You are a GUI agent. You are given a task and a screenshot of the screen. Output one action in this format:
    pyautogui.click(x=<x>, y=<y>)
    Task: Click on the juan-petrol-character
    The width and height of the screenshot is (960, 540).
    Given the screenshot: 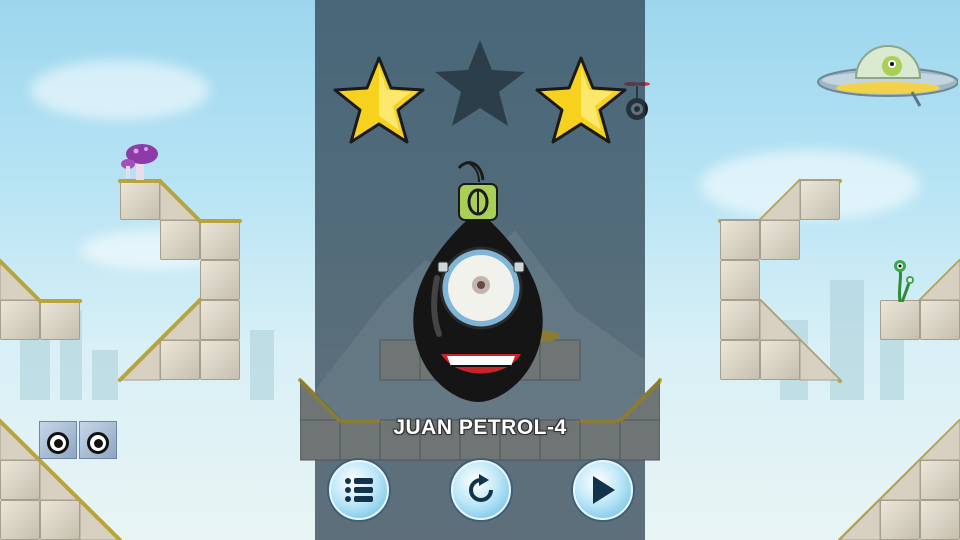 What is the action you would take?
    pyautogui.click(x=478, y=281)
    